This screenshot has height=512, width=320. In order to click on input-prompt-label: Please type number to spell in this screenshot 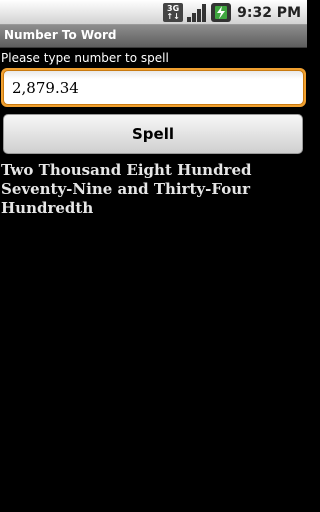, I will do `click(85, 58)`.